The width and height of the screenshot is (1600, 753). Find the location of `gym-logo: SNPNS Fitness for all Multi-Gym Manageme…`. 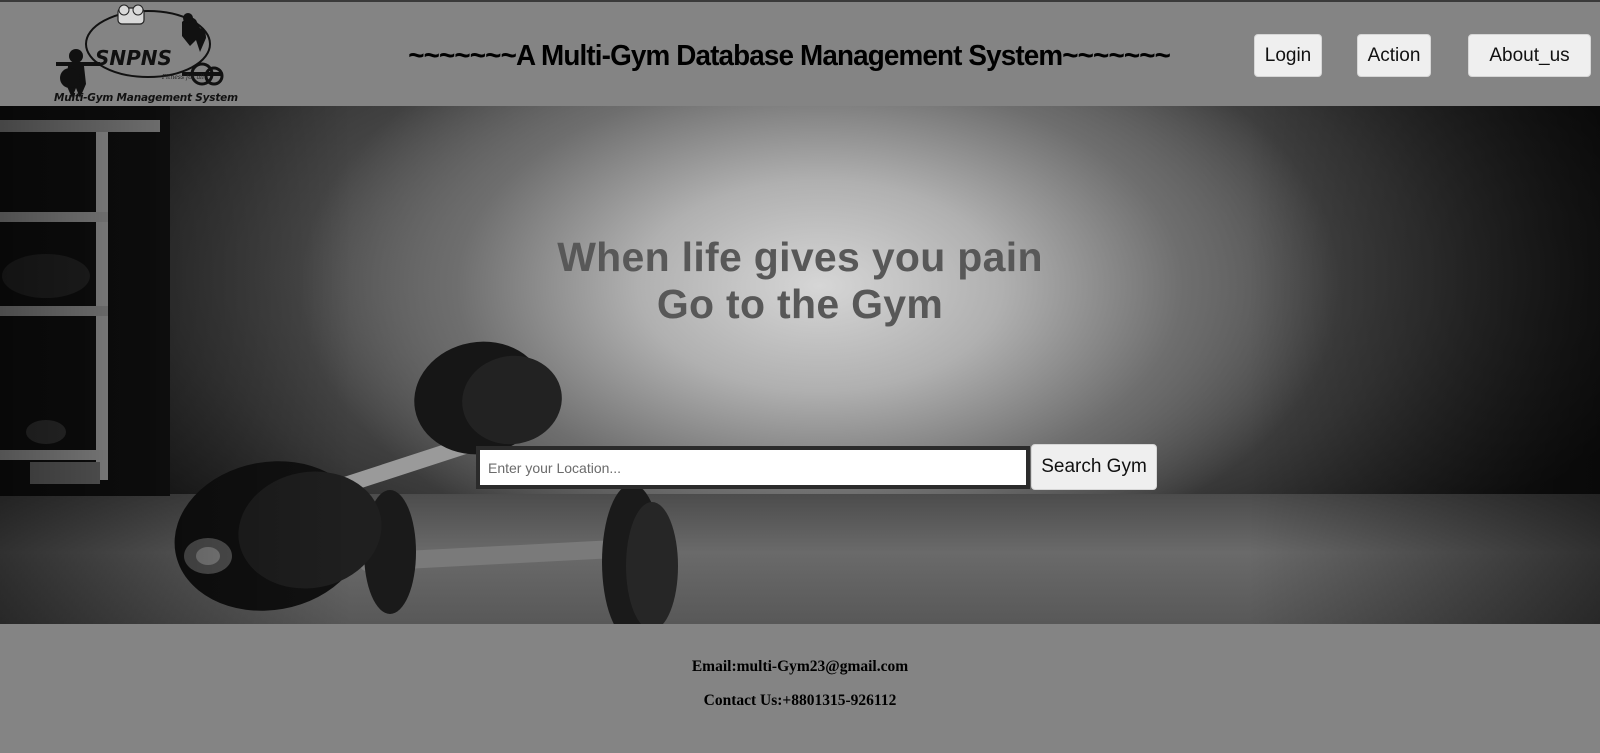

gym-logo: SNPNS Fitness for all Multi-Gym Manageme… is located at coordinates (145, 55).